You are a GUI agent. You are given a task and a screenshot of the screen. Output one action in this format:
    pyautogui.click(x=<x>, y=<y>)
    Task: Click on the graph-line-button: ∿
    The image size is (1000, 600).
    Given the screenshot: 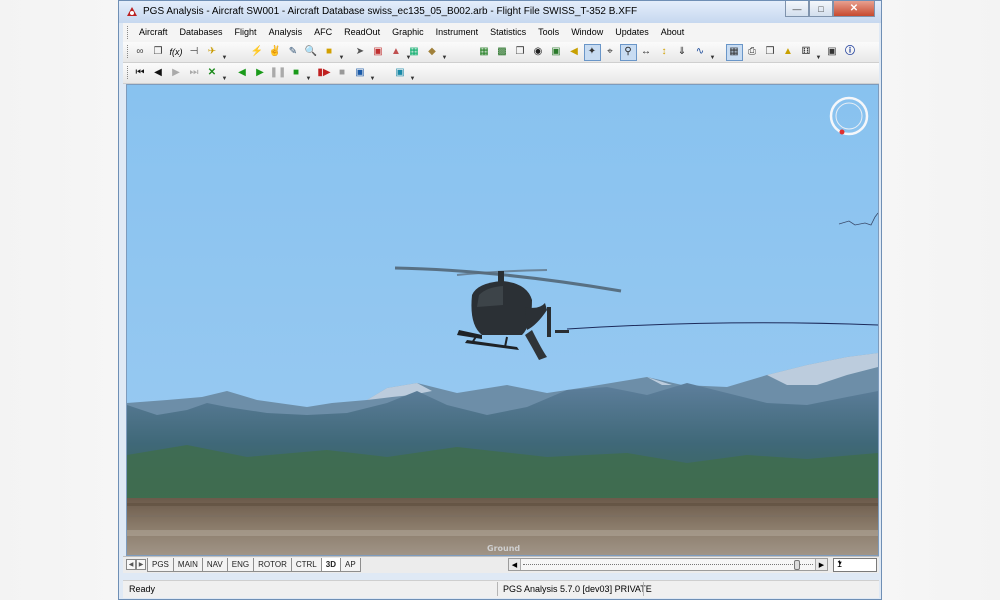 What is the action you would take?
    pyautogui.click(x=700, y=52)
    